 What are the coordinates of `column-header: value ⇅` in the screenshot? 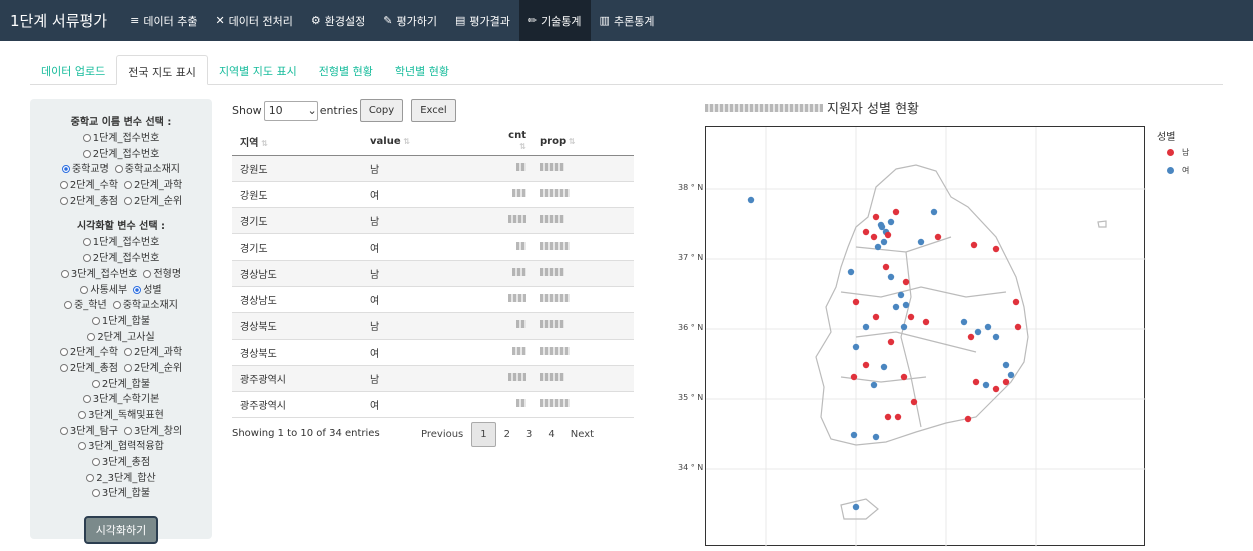 It's located at (427, 142).